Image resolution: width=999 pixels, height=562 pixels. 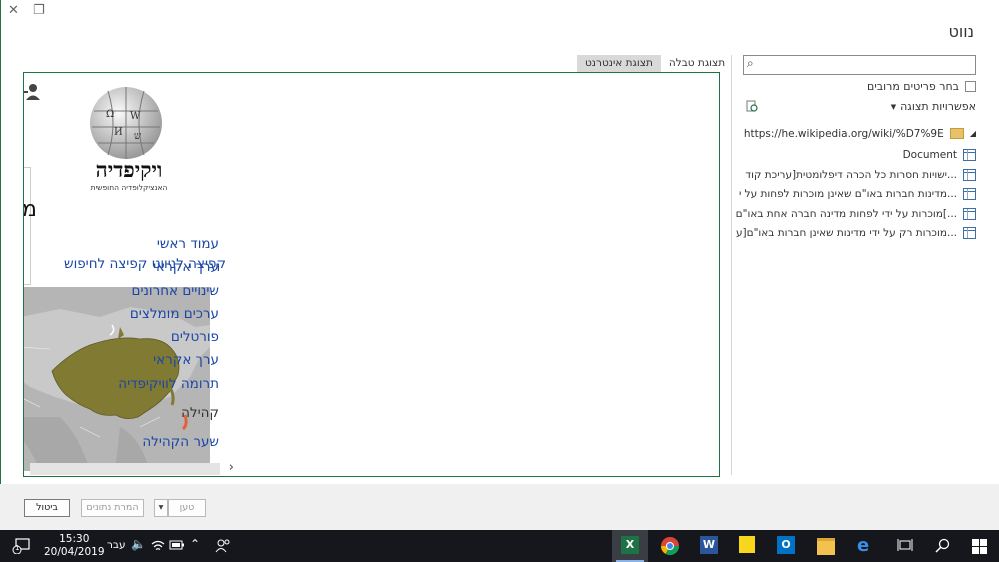 What do you see at coordinates (938, 106) in the screenshot?
I see `display-options-label: אפשרויות תצוגה` at bounding box center [938, 106].